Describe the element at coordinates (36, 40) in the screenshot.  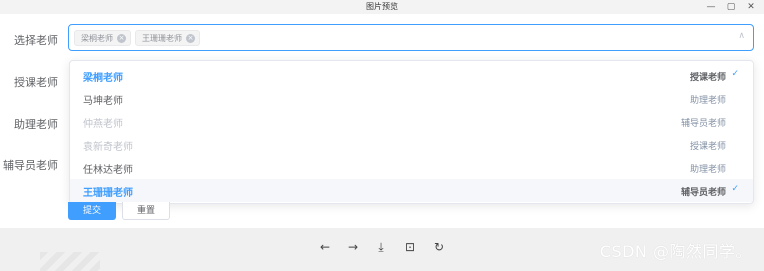
I see `label-select-teacher: 选择老师` at that location.